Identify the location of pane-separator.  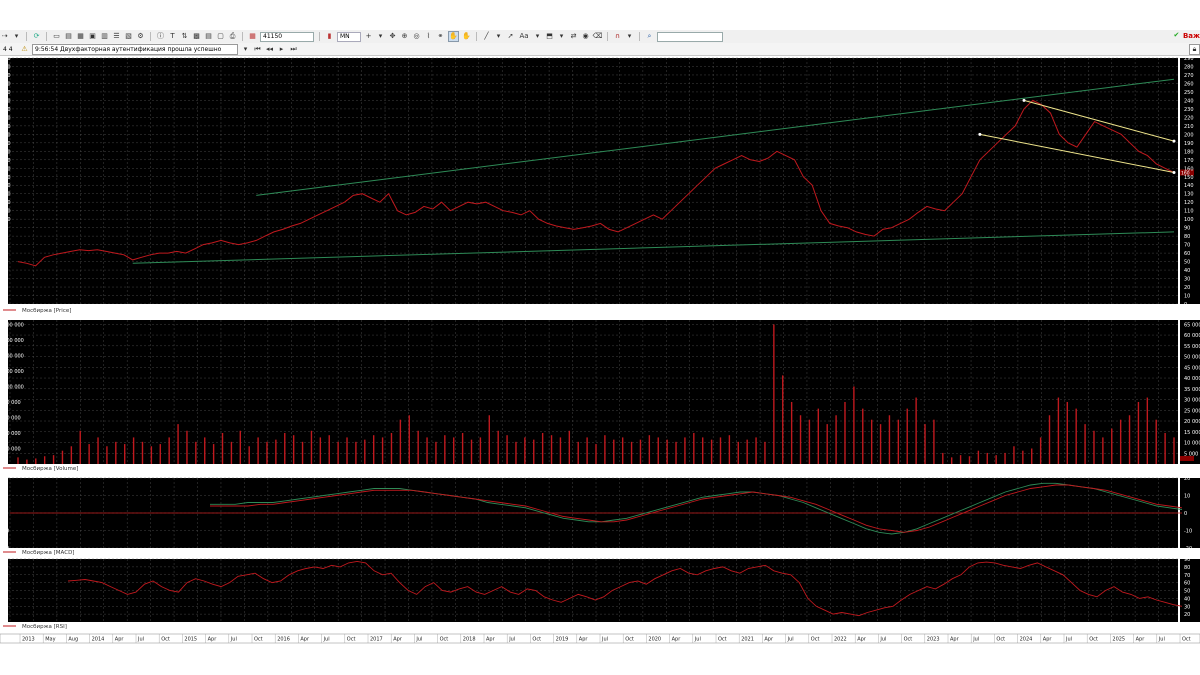
(600, 312).